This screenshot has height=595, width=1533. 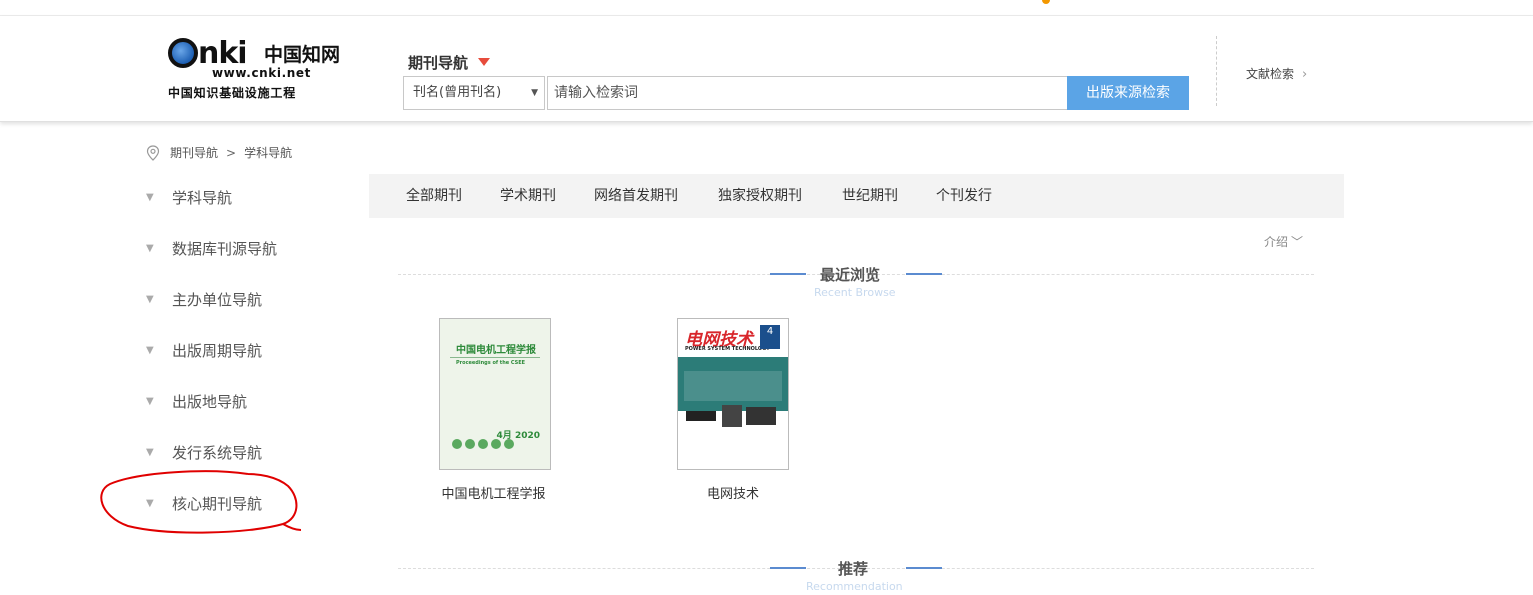 I want to click on sidebar-item-label: 出版周期导航, so click(x=217, y=350).